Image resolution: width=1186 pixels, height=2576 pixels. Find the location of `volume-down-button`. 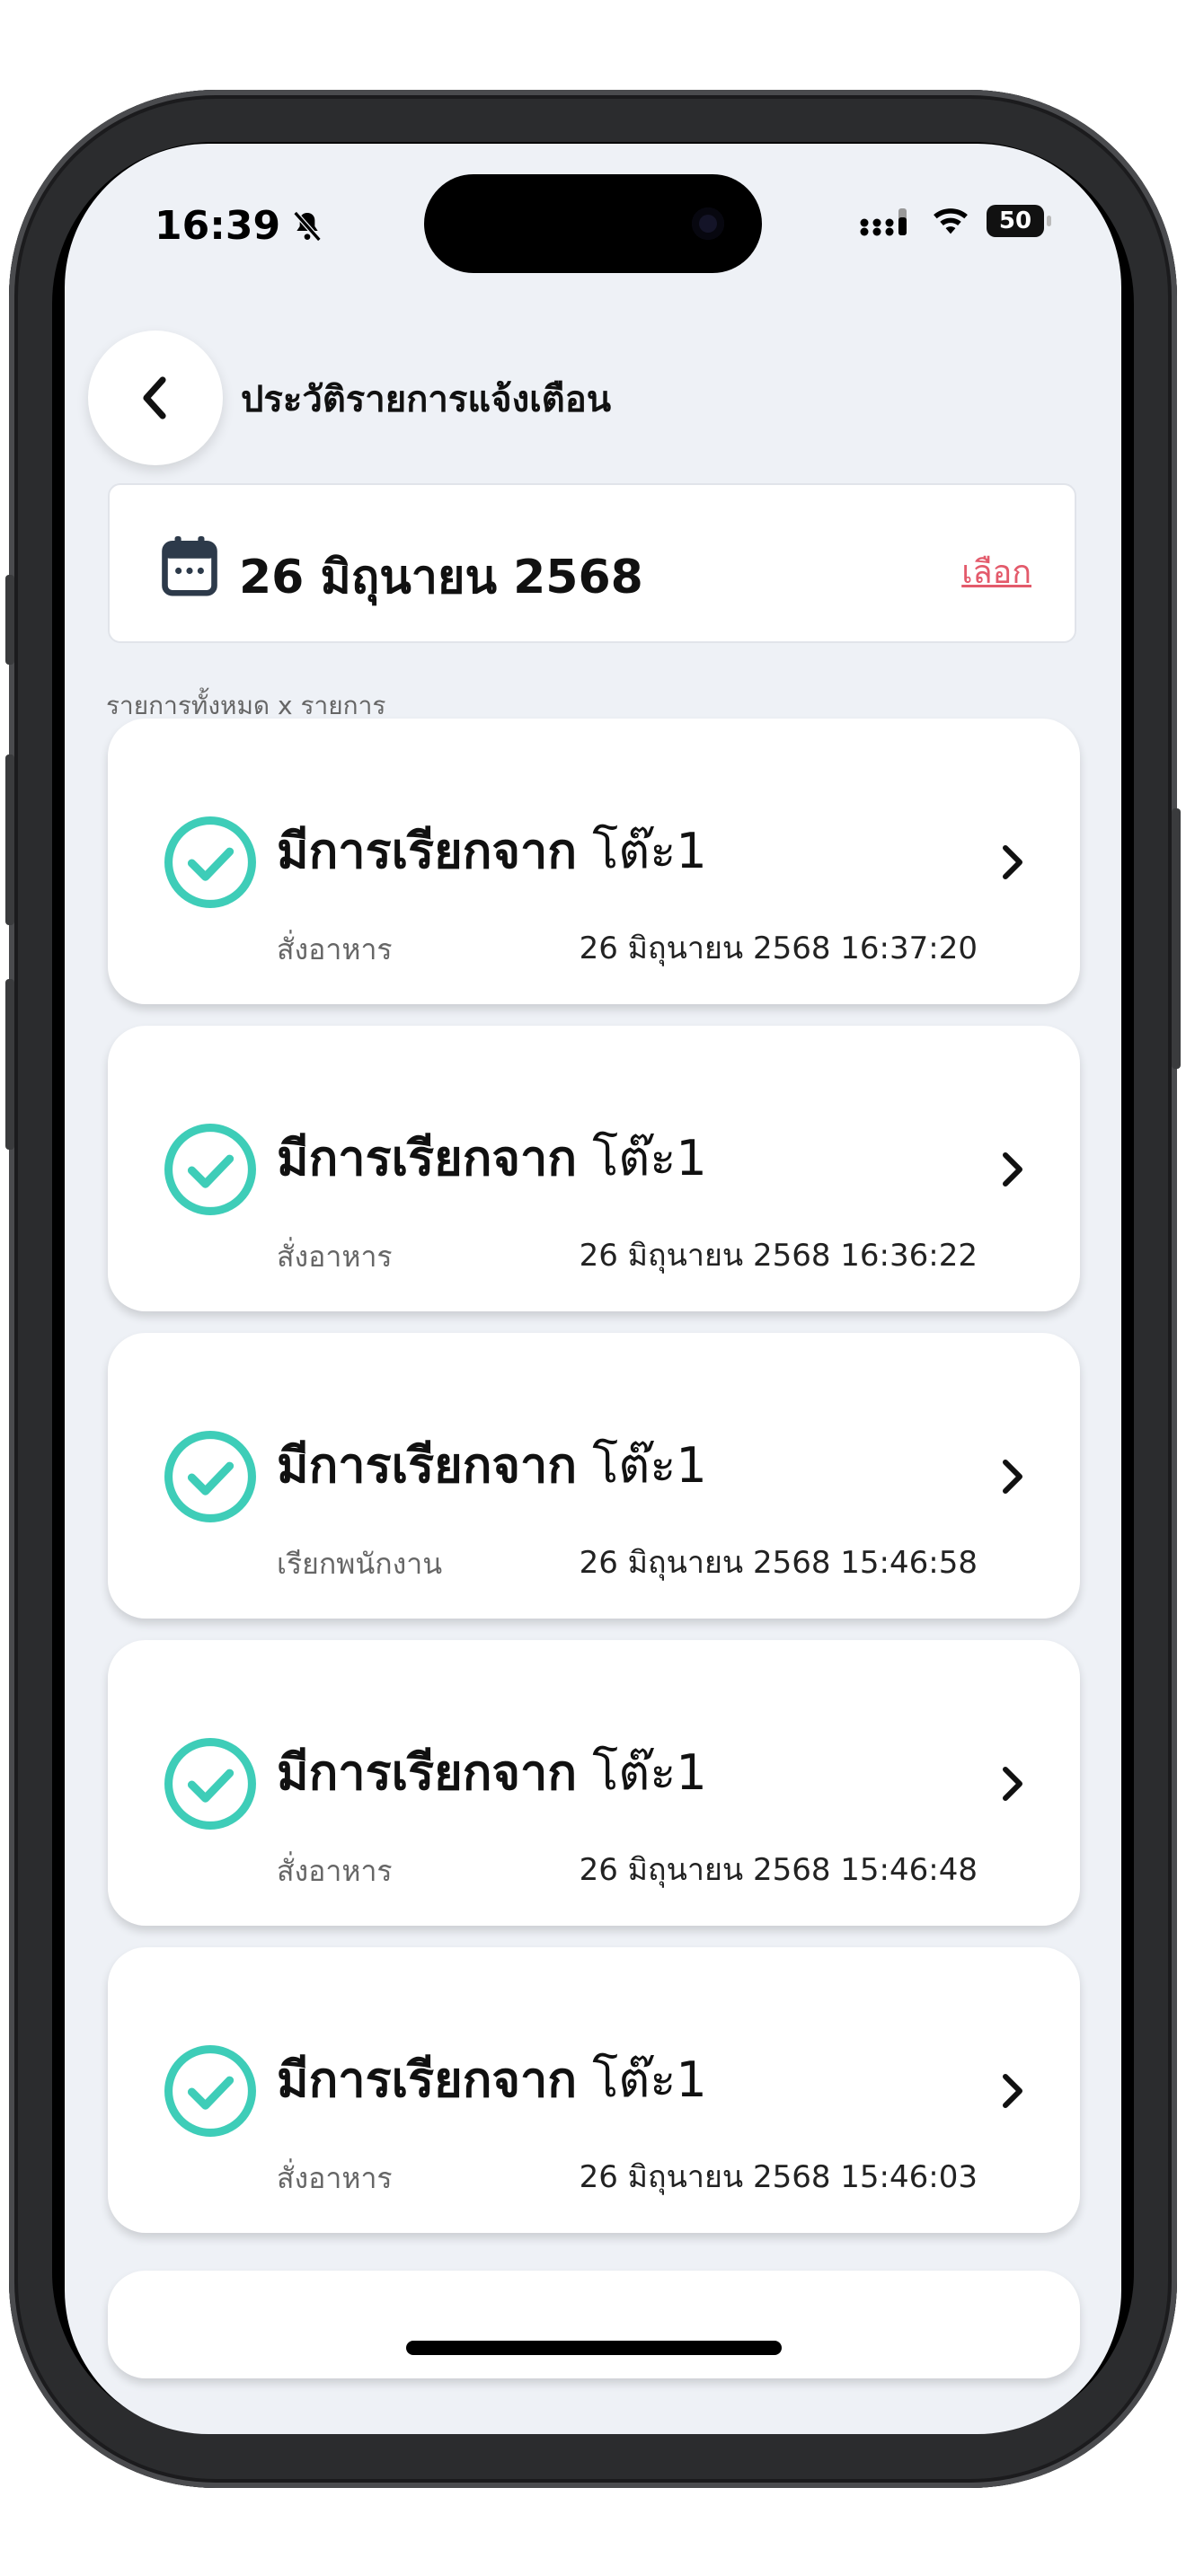

volume-down-button is located at coordinates (9, 1064).